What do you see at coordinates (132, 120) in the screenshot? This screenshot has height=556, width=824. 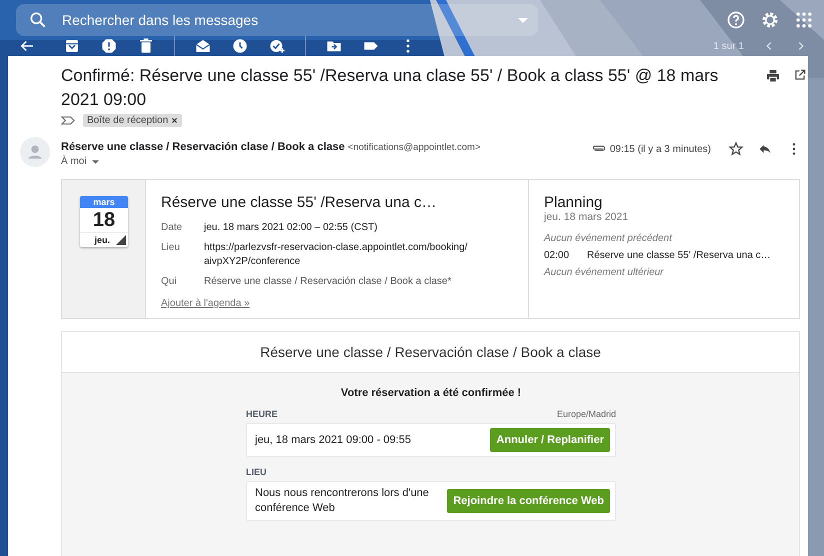 I see `label-chip: Boîte de réception` at bounding box center [132, 120].